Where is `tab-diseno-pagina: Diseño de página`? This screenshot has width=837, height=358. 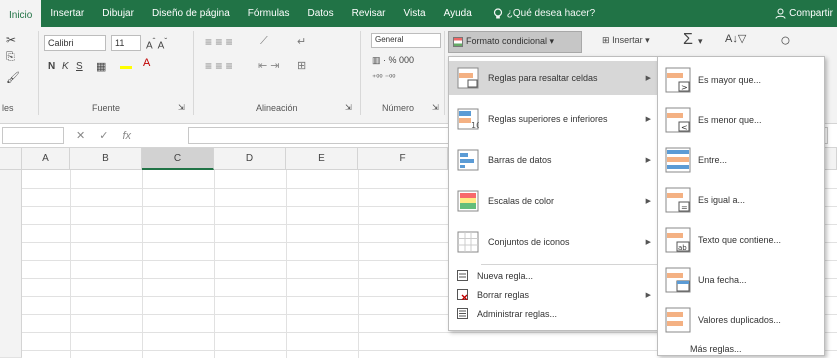 tab-diseno-pagina: Diseño de página is located at coordinates (191, 13).